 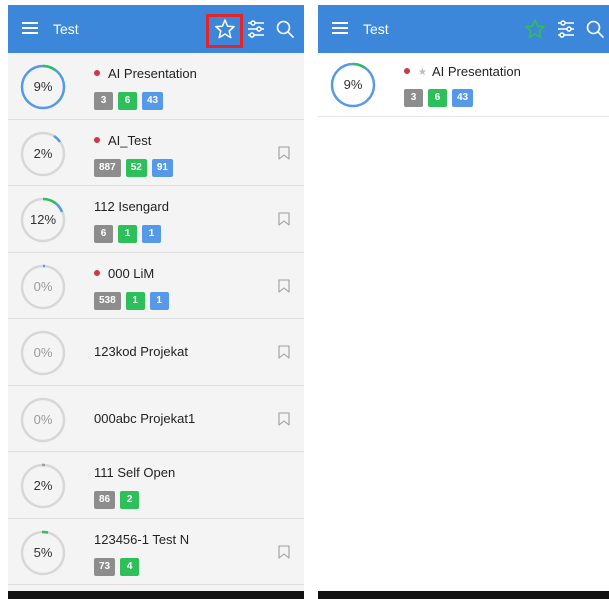 I want to click on project-name: ★ AI Presentation, so click(x=462, y=71).